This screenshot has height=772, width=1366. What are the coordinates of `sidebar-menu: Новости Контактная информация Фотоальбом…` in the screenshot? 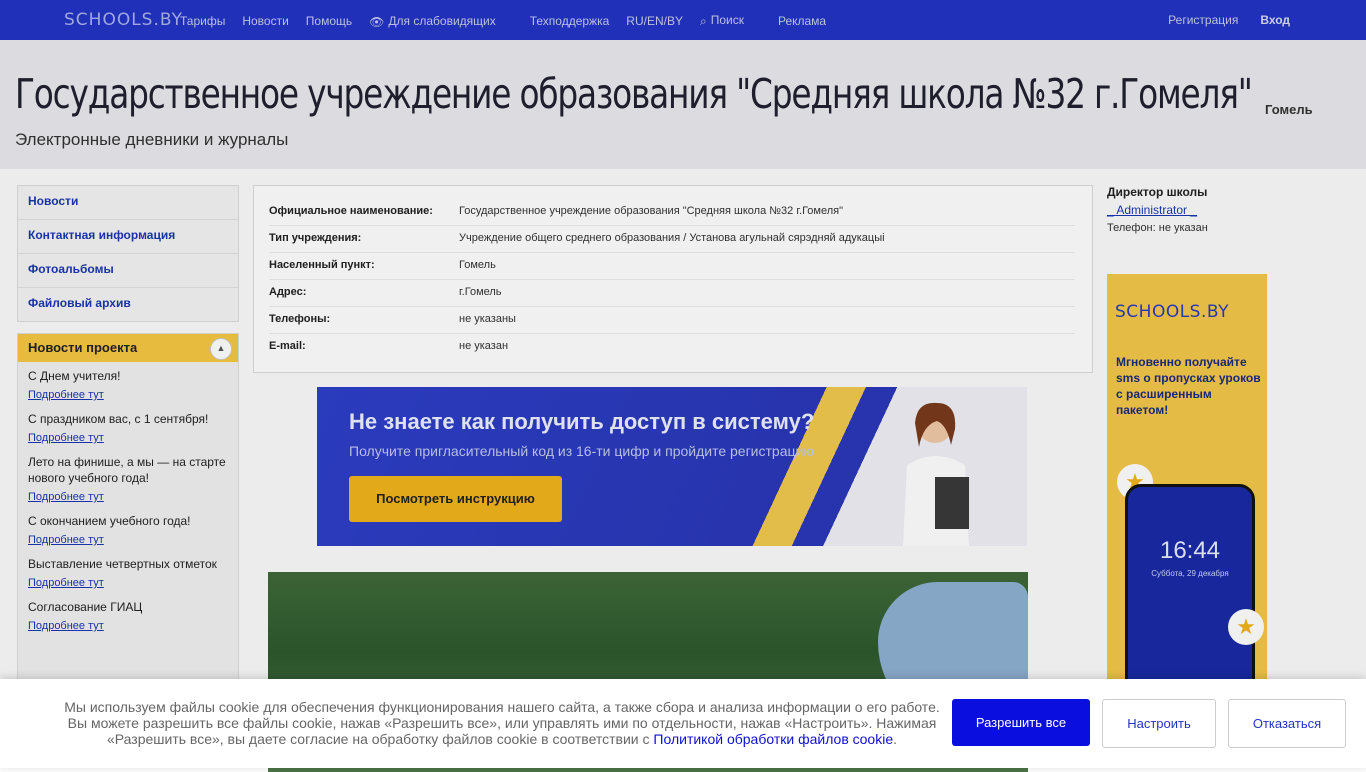 It's located at (128, 253).